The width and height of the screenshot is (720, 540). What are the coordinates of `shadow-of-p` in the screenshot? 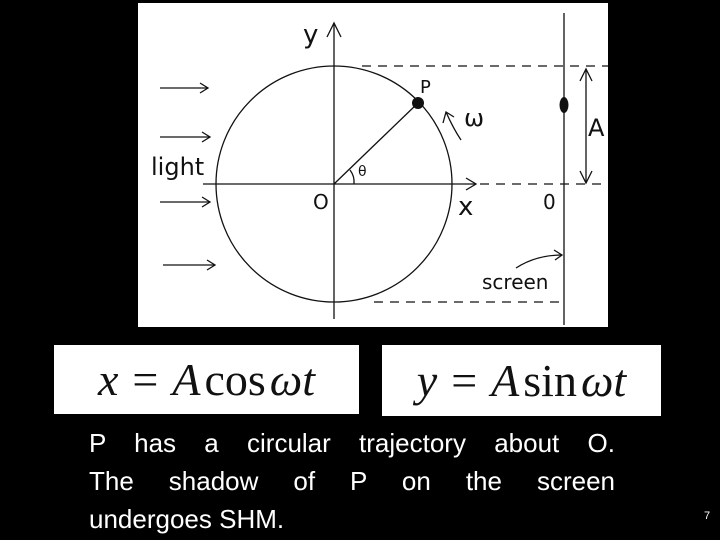 It's located at (564, 105).